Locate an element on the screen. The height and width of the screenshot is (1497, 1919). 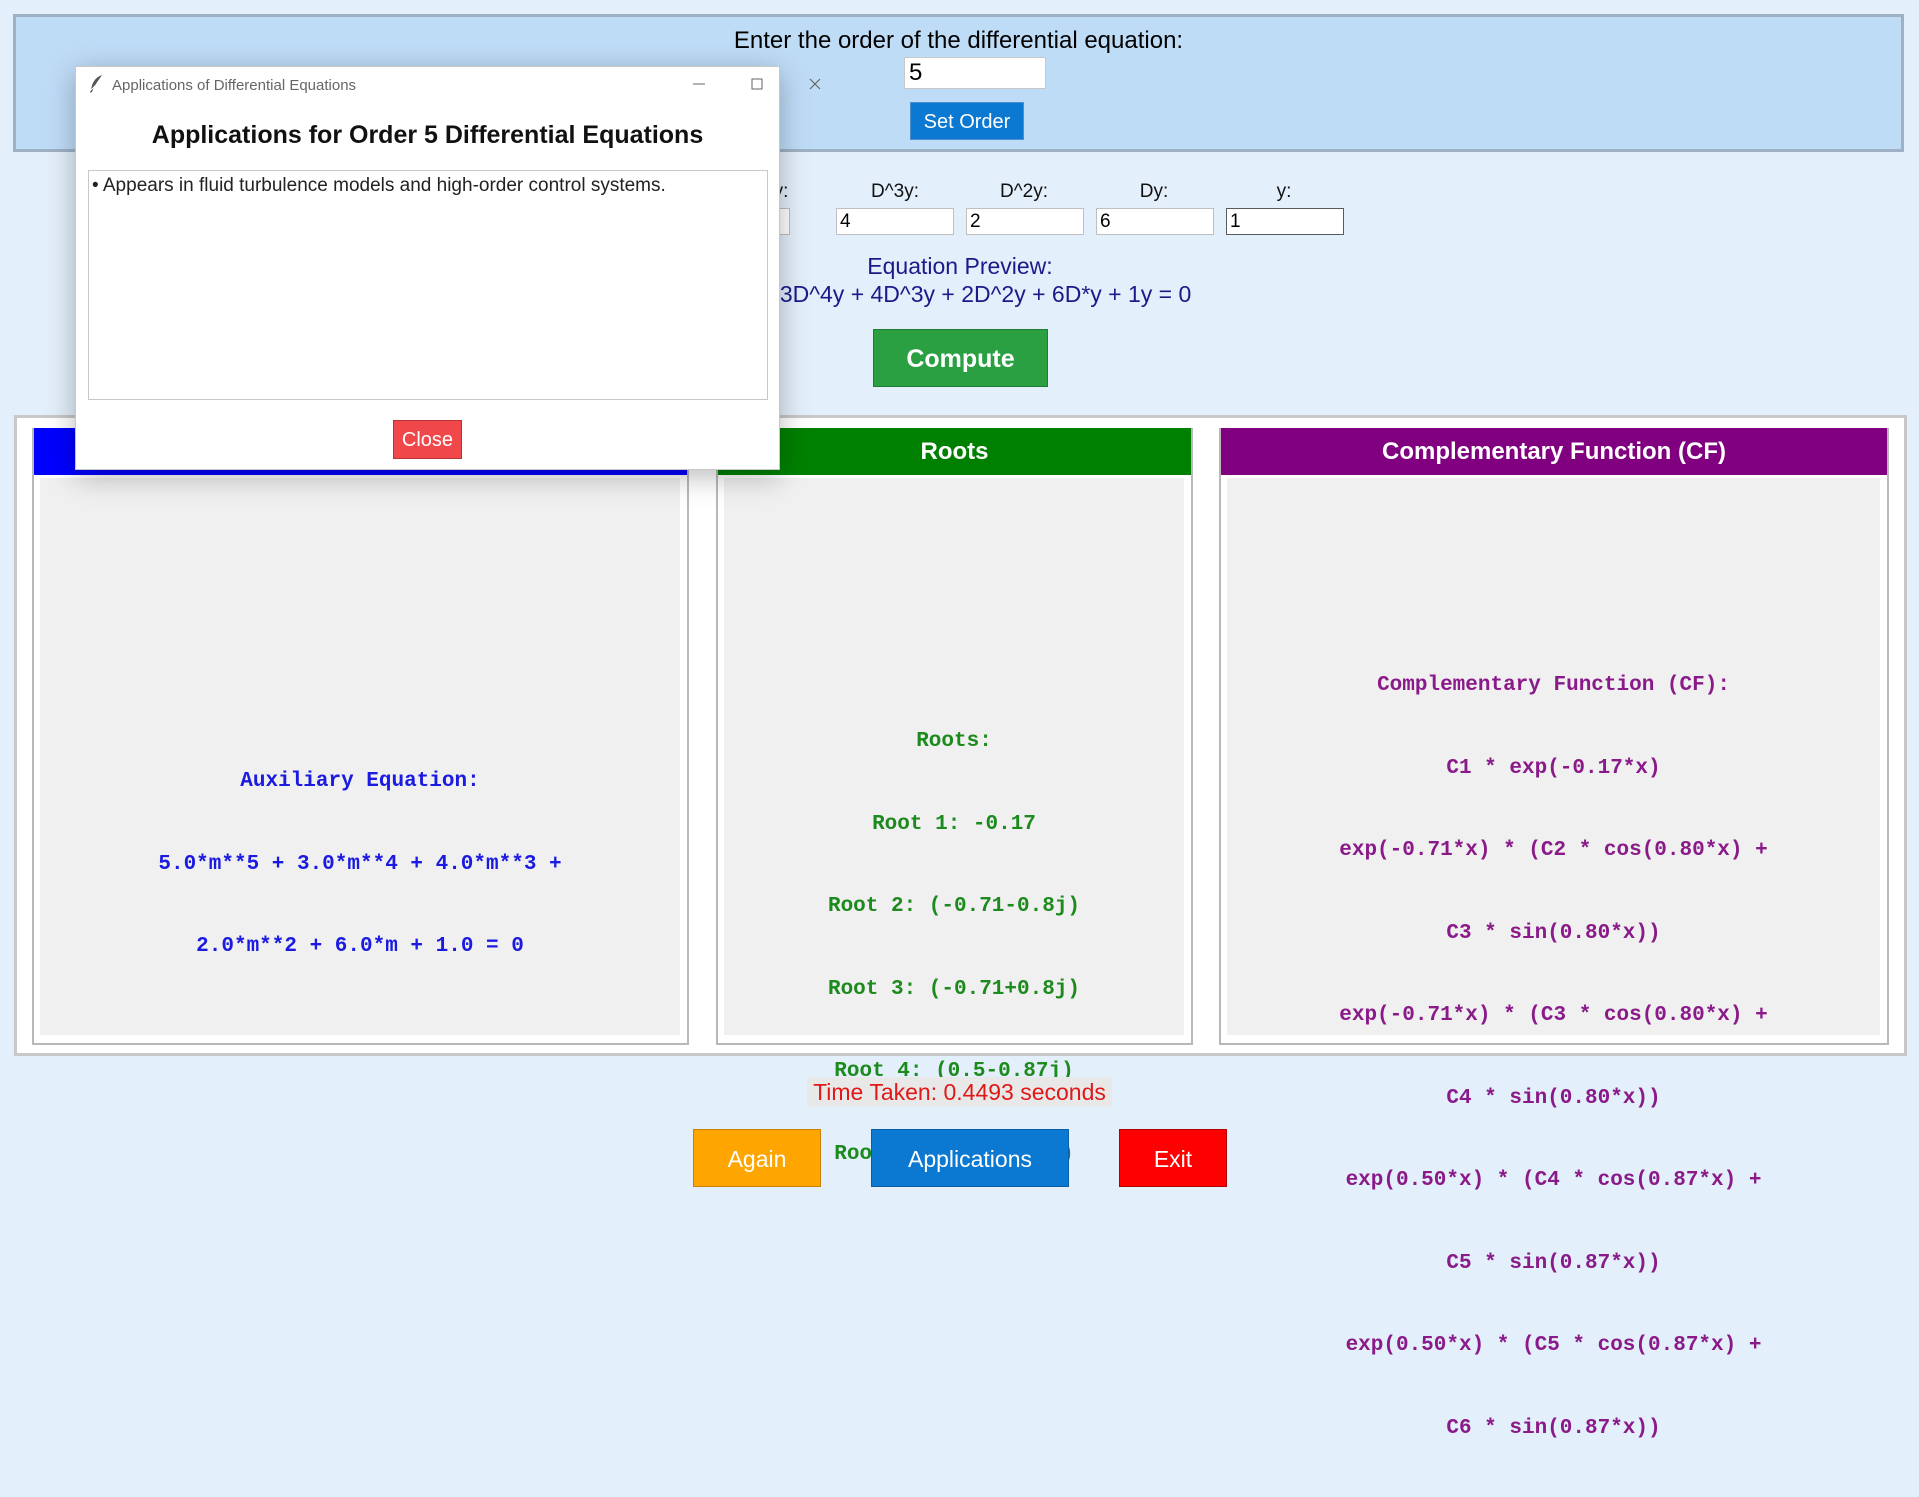
coef-input-y: 1 is located at coordinates (1285, 221).